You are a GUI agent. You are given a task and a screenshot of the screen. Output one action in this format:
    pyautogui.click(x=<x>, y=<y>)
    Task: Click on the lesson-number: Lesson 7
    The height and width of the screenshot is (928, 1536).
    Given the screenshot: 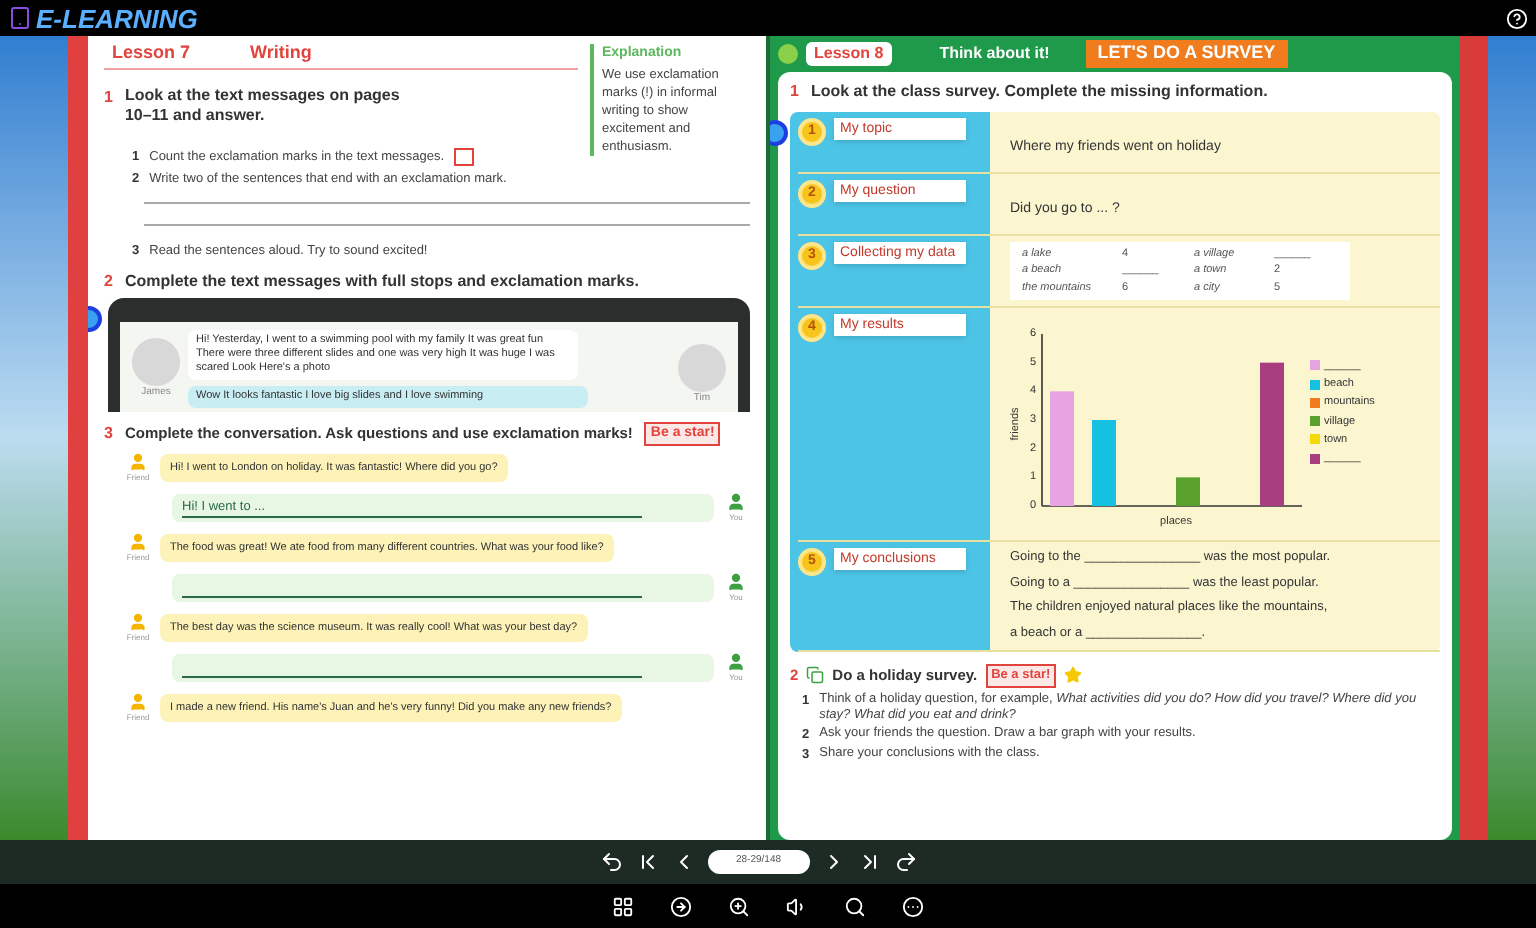 What is the action you would take?
    pyautogui.click(x=151, y=53)
    